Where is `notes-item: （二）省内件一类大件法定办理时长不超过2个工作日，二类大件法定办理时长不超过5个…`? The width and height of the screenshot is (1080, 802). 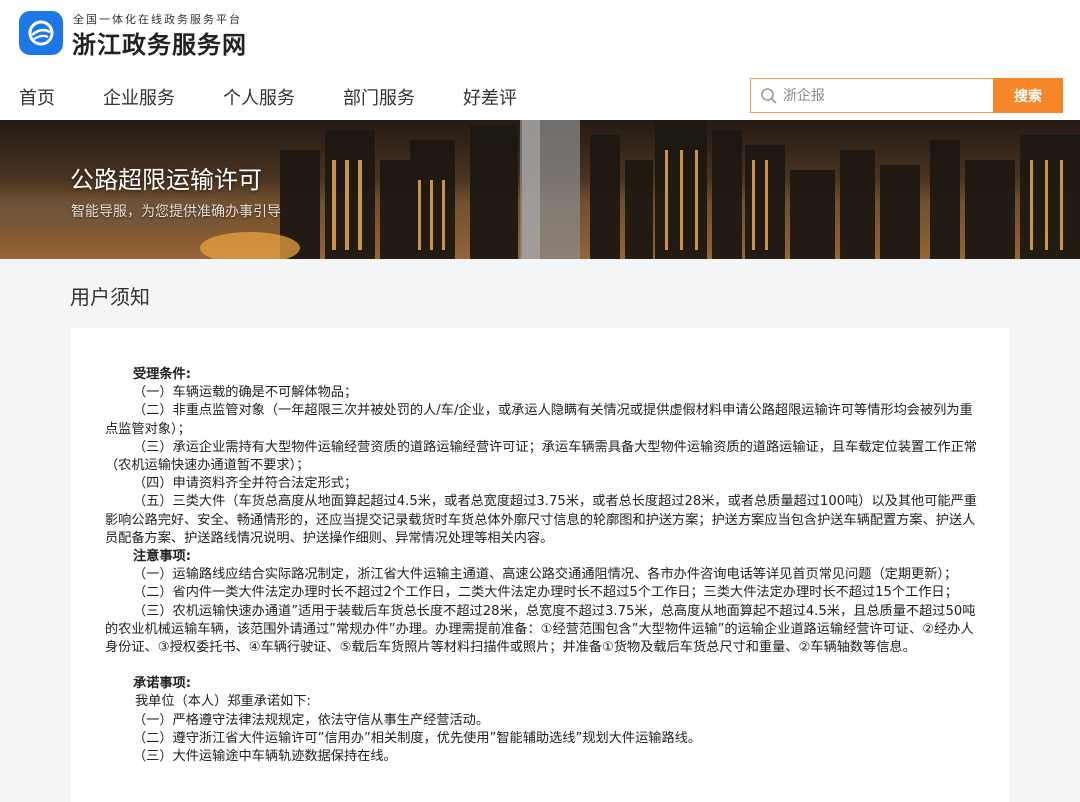 notes-item: （二）省内件一类大件法定办理时长不超过2个工作日，二类大件法定办理时长不超过5个… is located at coordinates (545, 593).